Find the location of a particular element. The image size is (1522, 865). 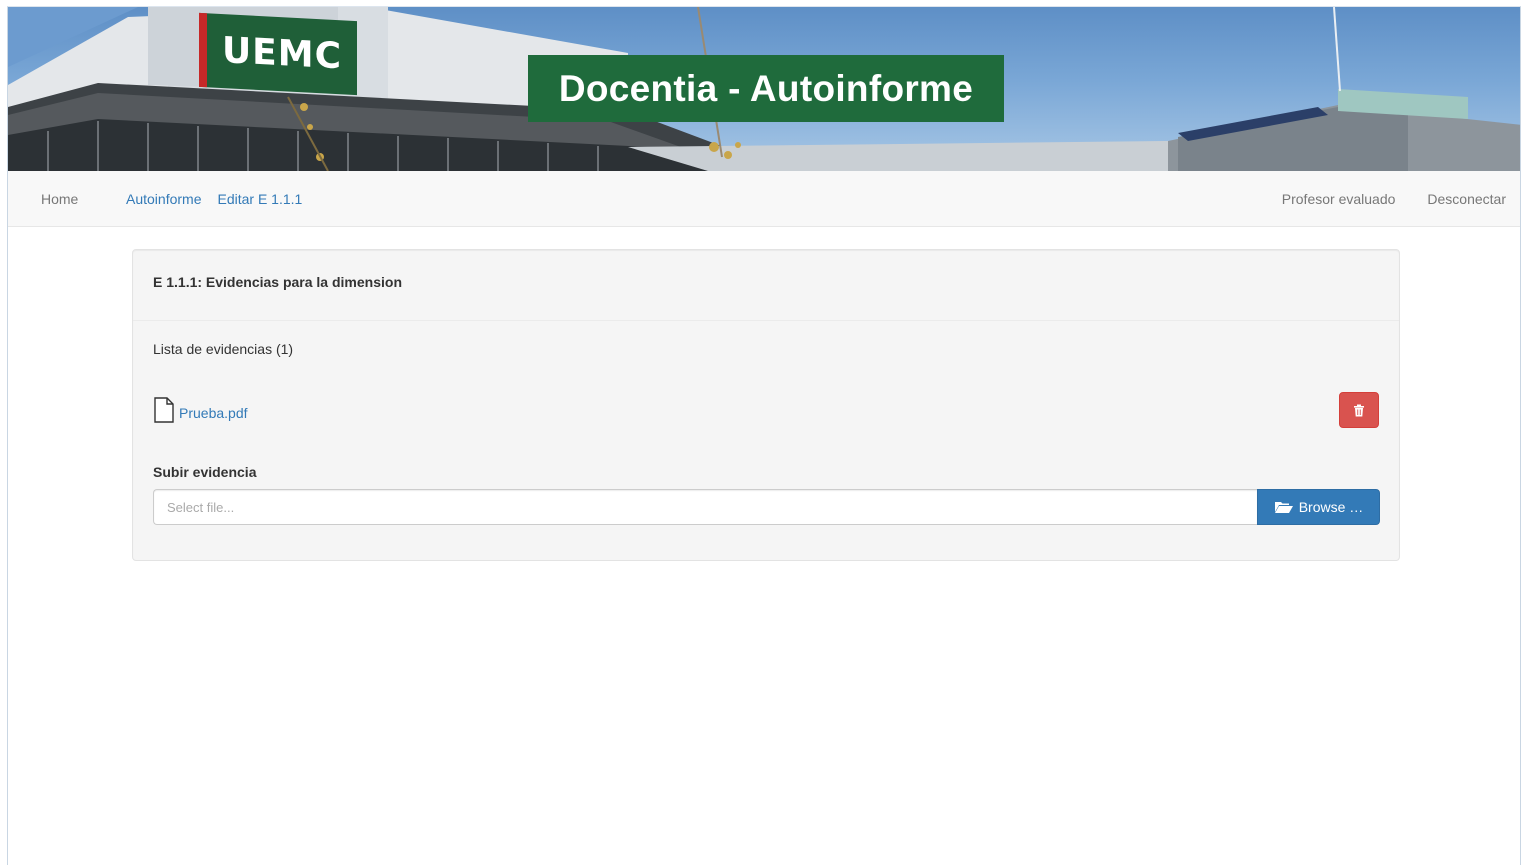

nav-home-link: Home is located at coordinates (59, 199).